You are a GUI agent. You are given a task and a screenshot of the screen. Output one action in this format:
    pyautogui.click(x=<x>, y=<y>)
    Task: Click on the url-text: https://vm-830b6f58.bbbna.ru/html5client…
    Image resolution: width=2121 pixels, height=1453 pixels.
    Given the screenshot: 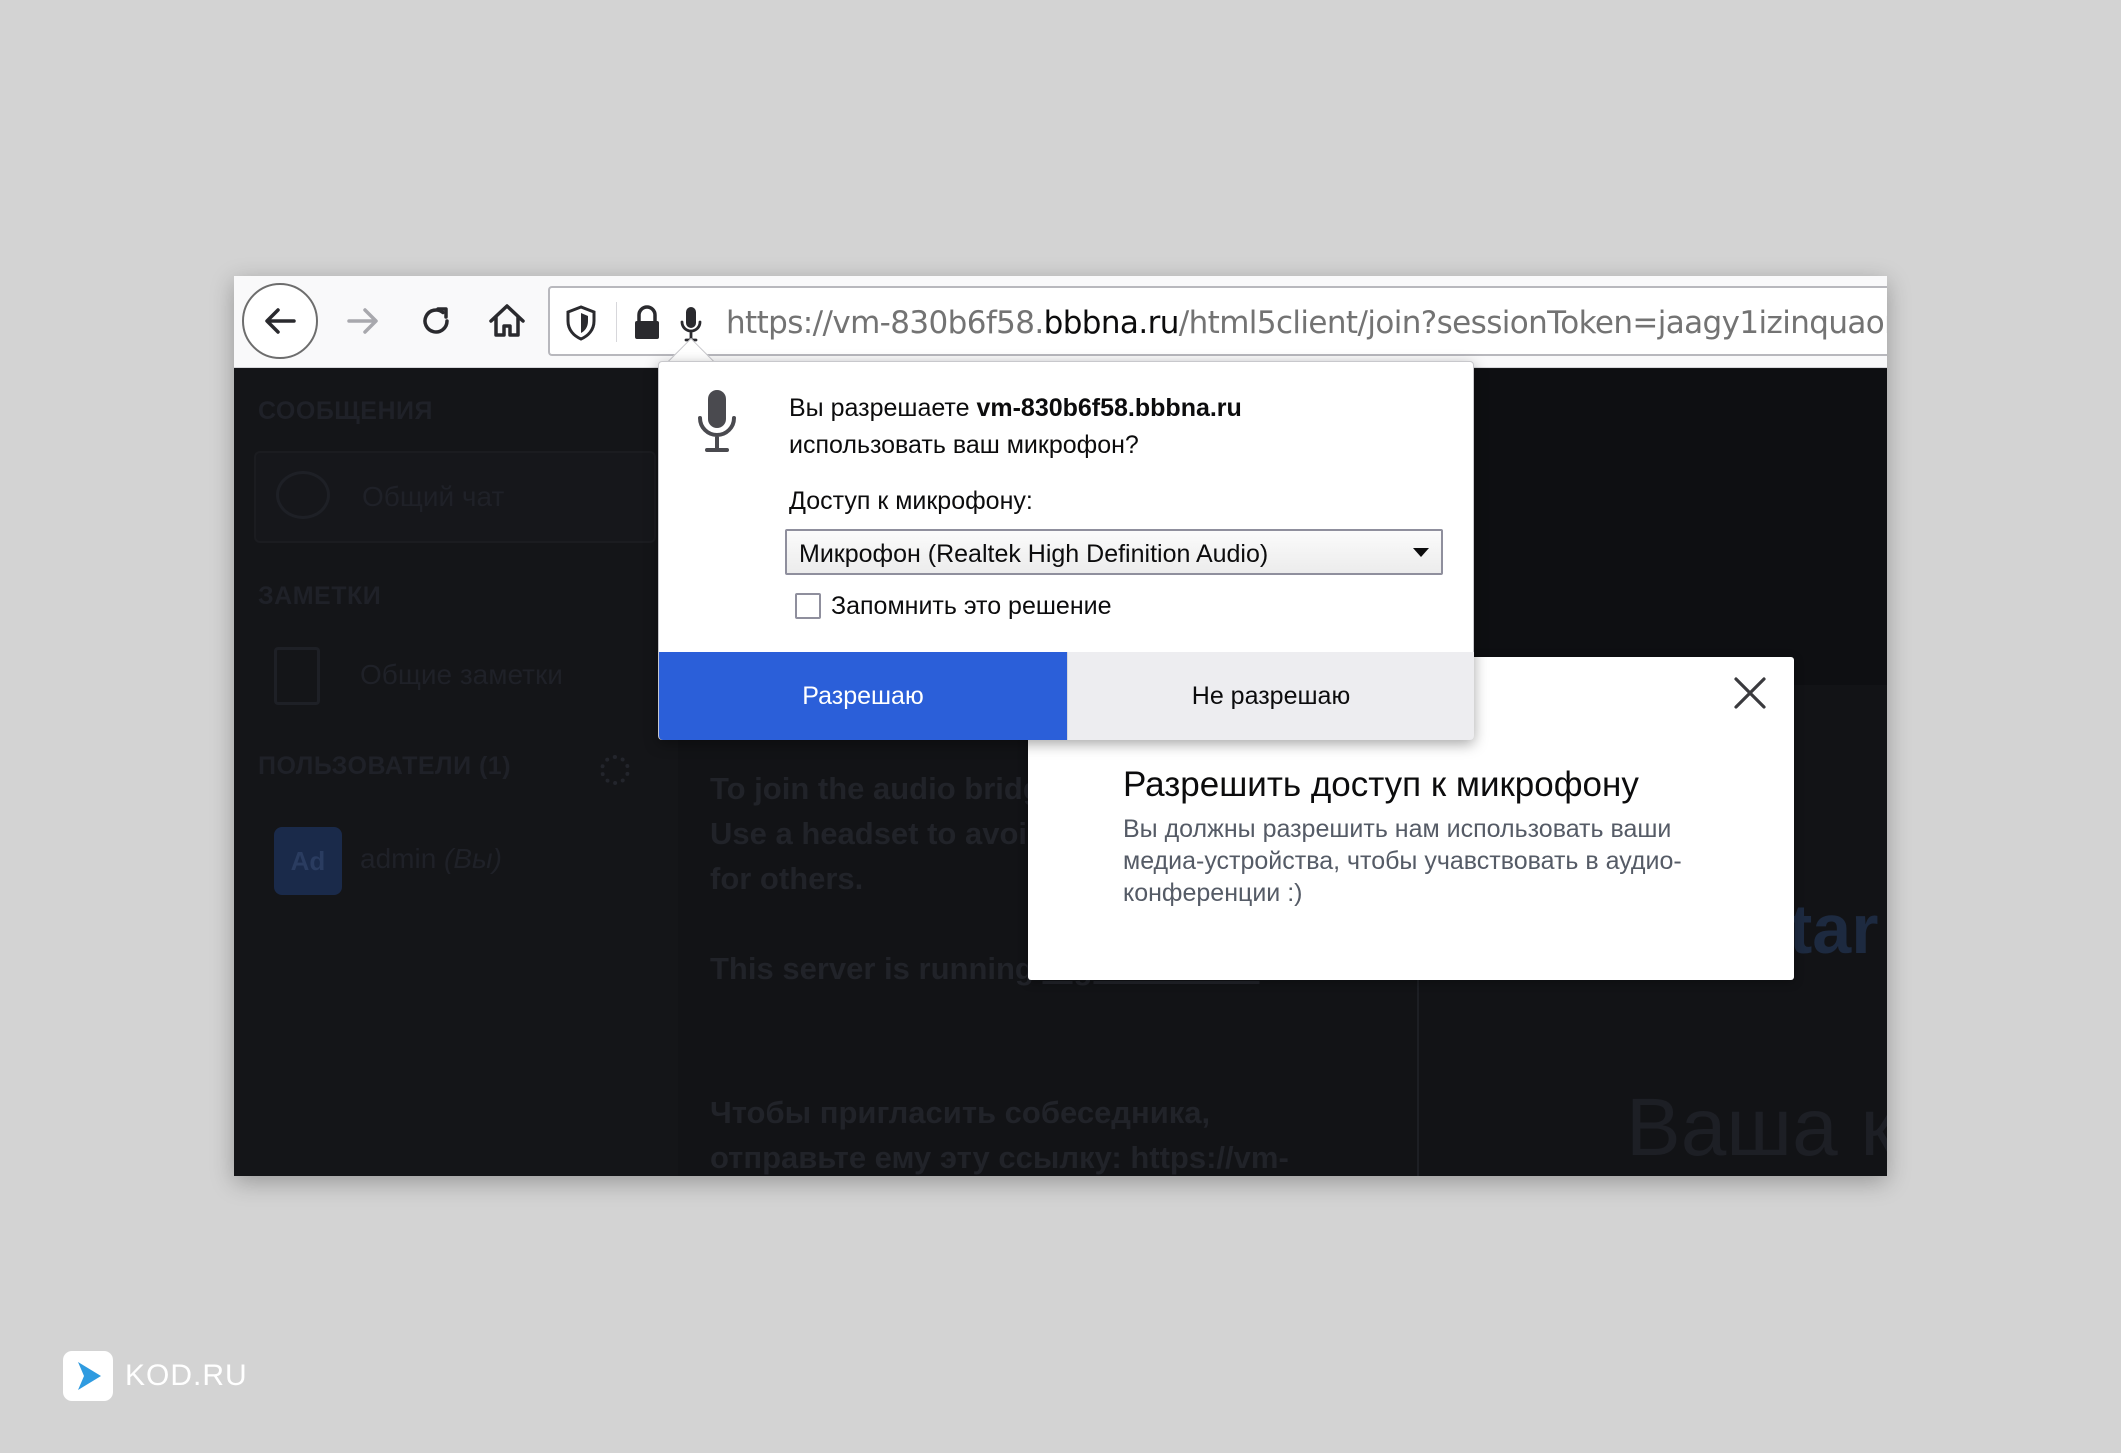 What is the action you would take?
    pyautogui.click(x=1306, y=323)
    